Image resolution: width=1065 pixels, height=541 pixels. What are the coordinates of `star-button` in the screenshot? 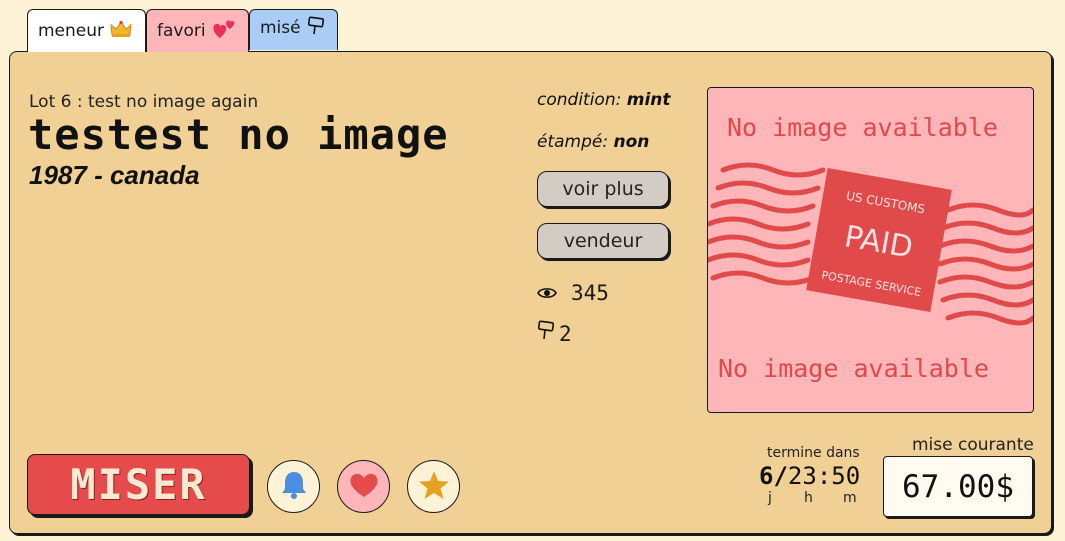 It's located at (433, 486).